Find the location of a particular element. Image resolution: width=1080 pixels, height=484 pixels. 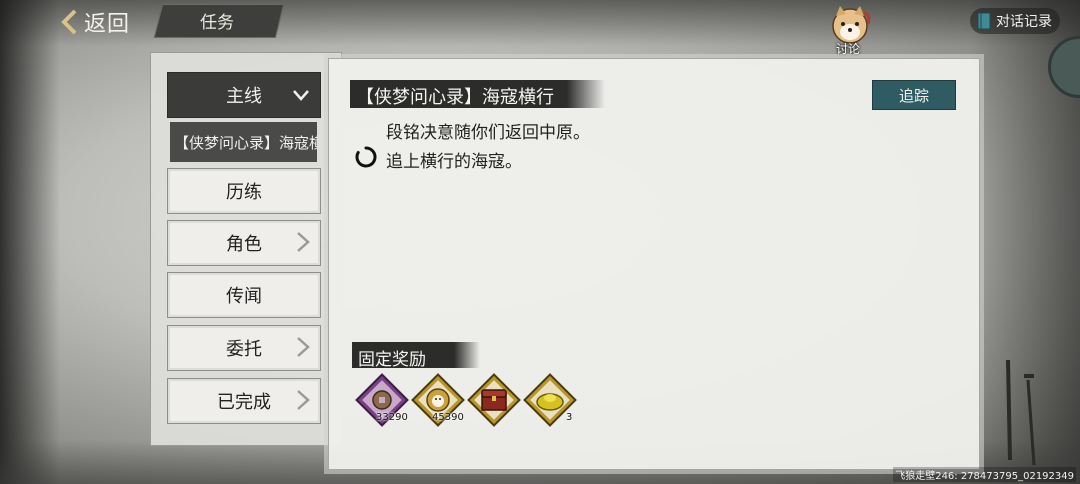

reward-item is located at coordinates (494, 400).